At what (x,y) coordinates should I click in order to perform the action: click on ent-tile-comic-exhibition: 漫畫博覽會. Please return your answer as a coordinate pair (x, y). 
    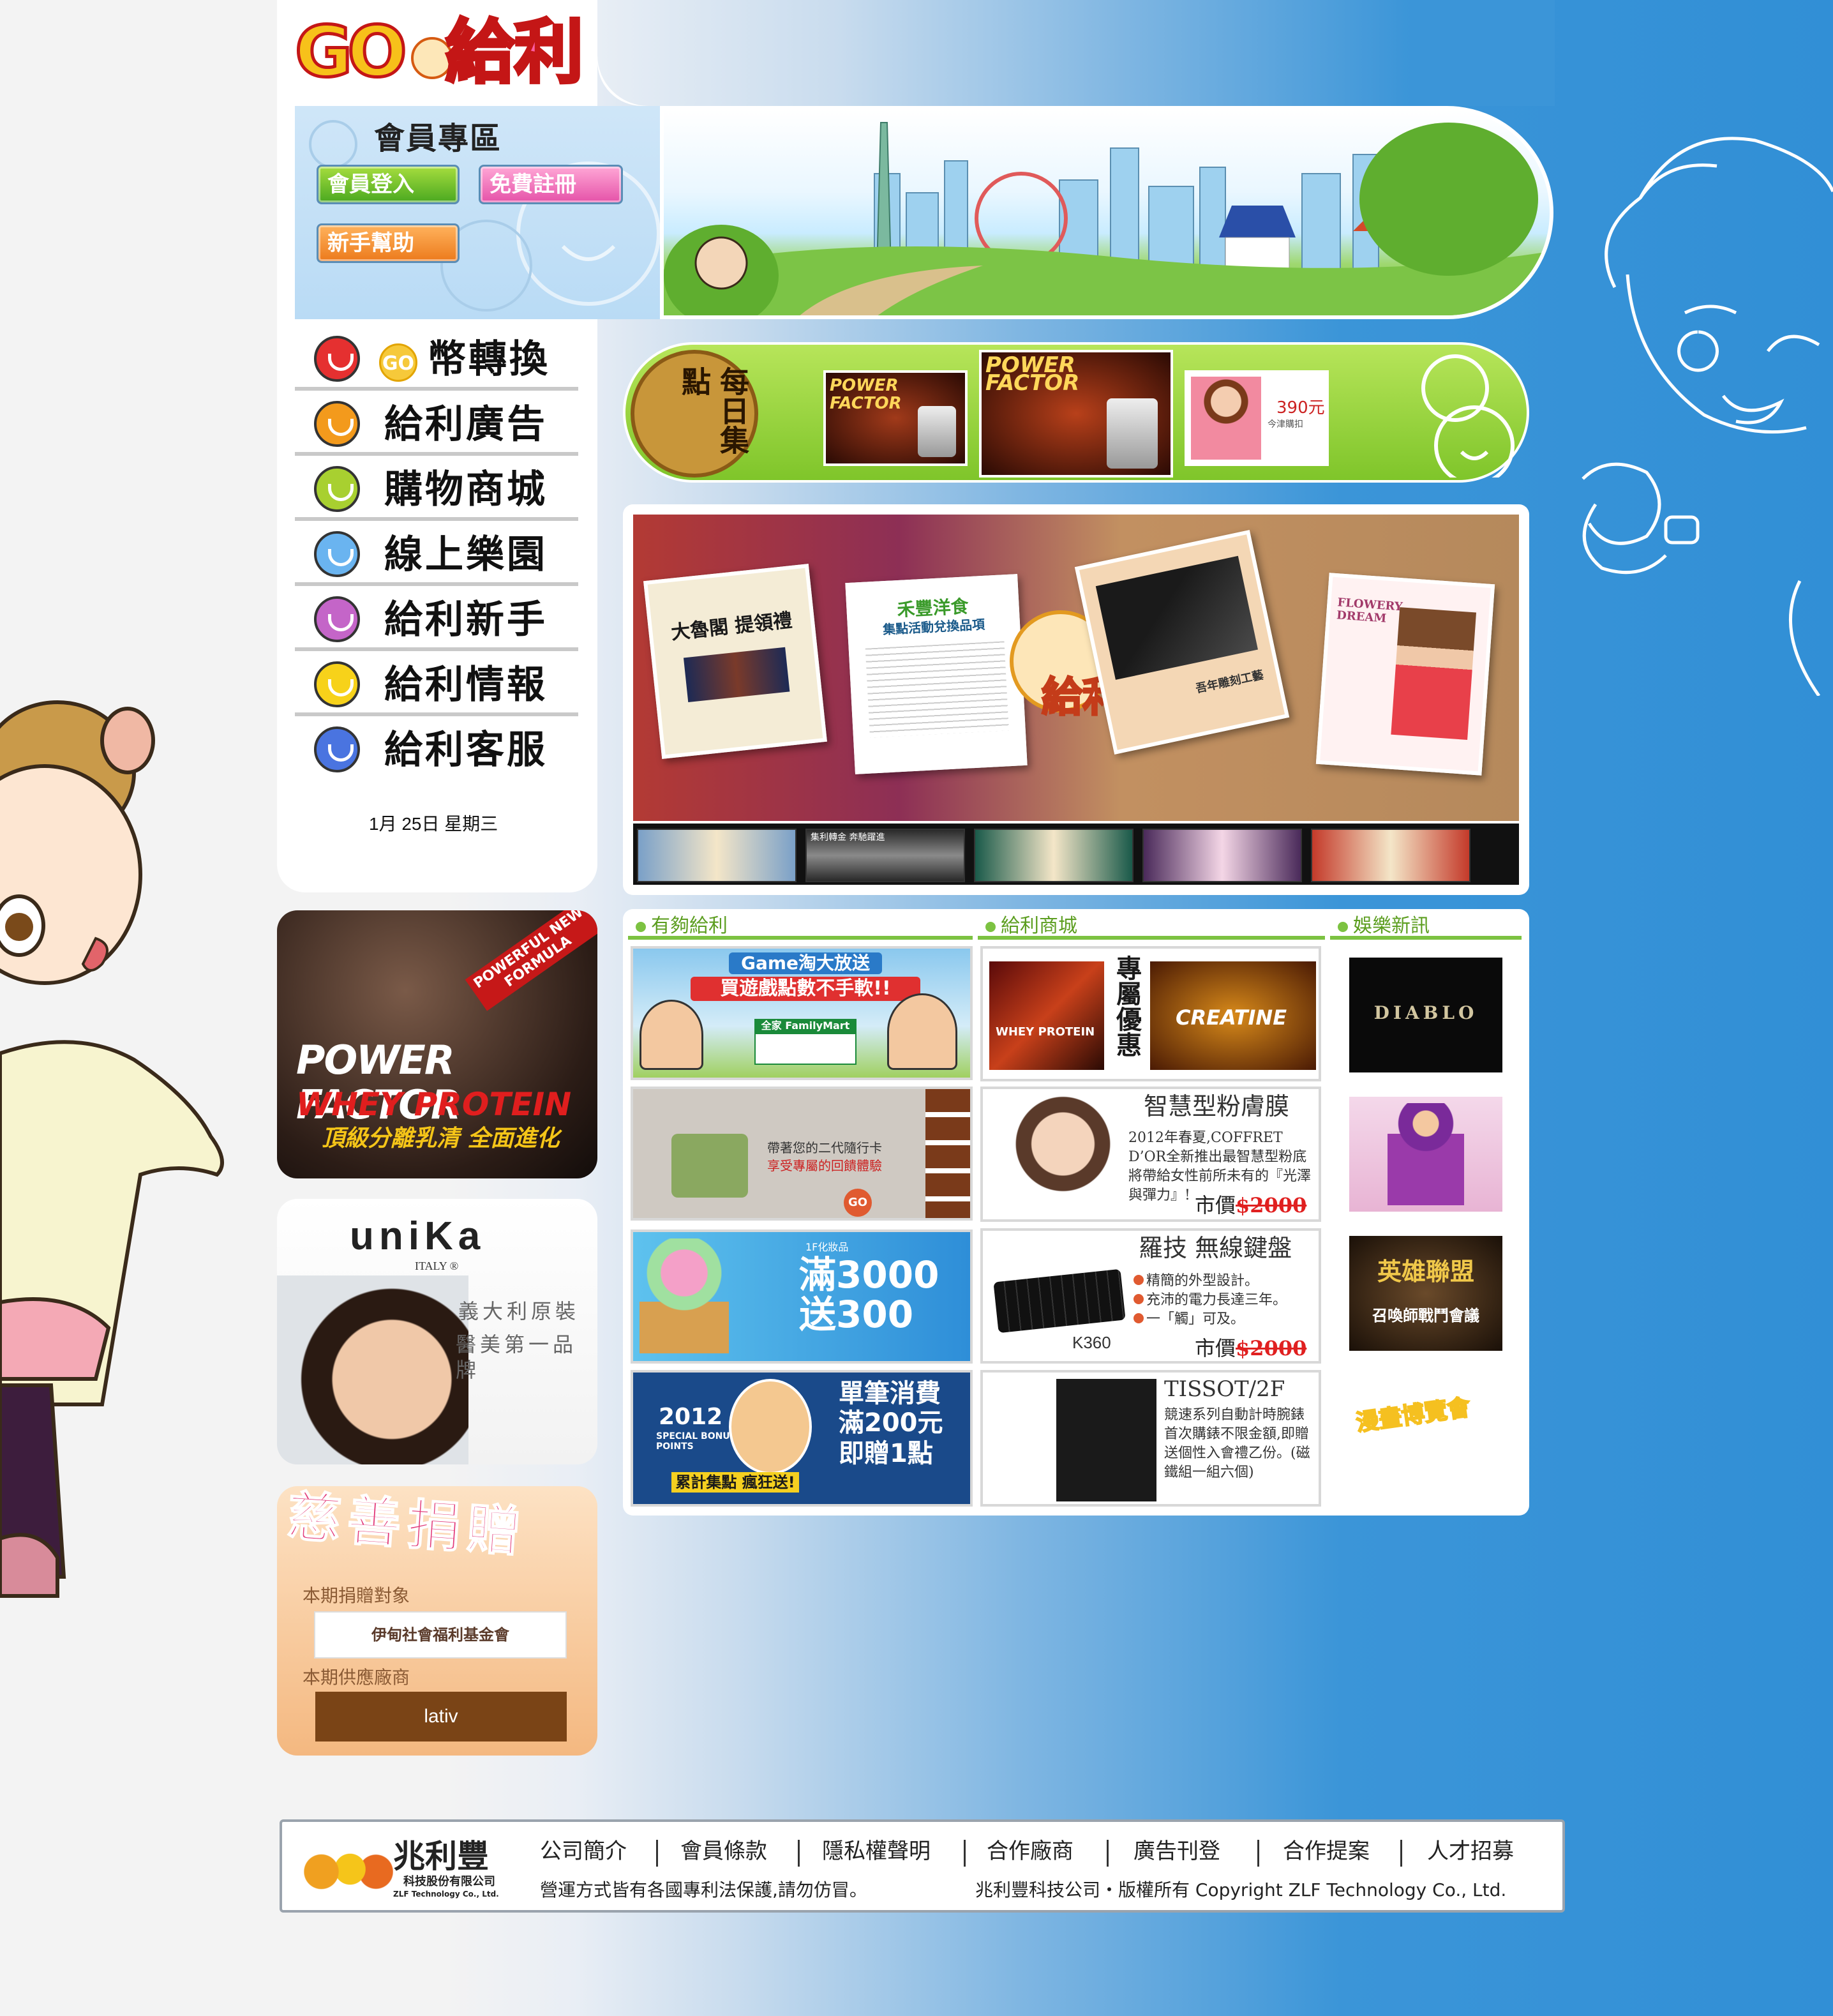
    Looking at the image, I should click on (1425, 1432).